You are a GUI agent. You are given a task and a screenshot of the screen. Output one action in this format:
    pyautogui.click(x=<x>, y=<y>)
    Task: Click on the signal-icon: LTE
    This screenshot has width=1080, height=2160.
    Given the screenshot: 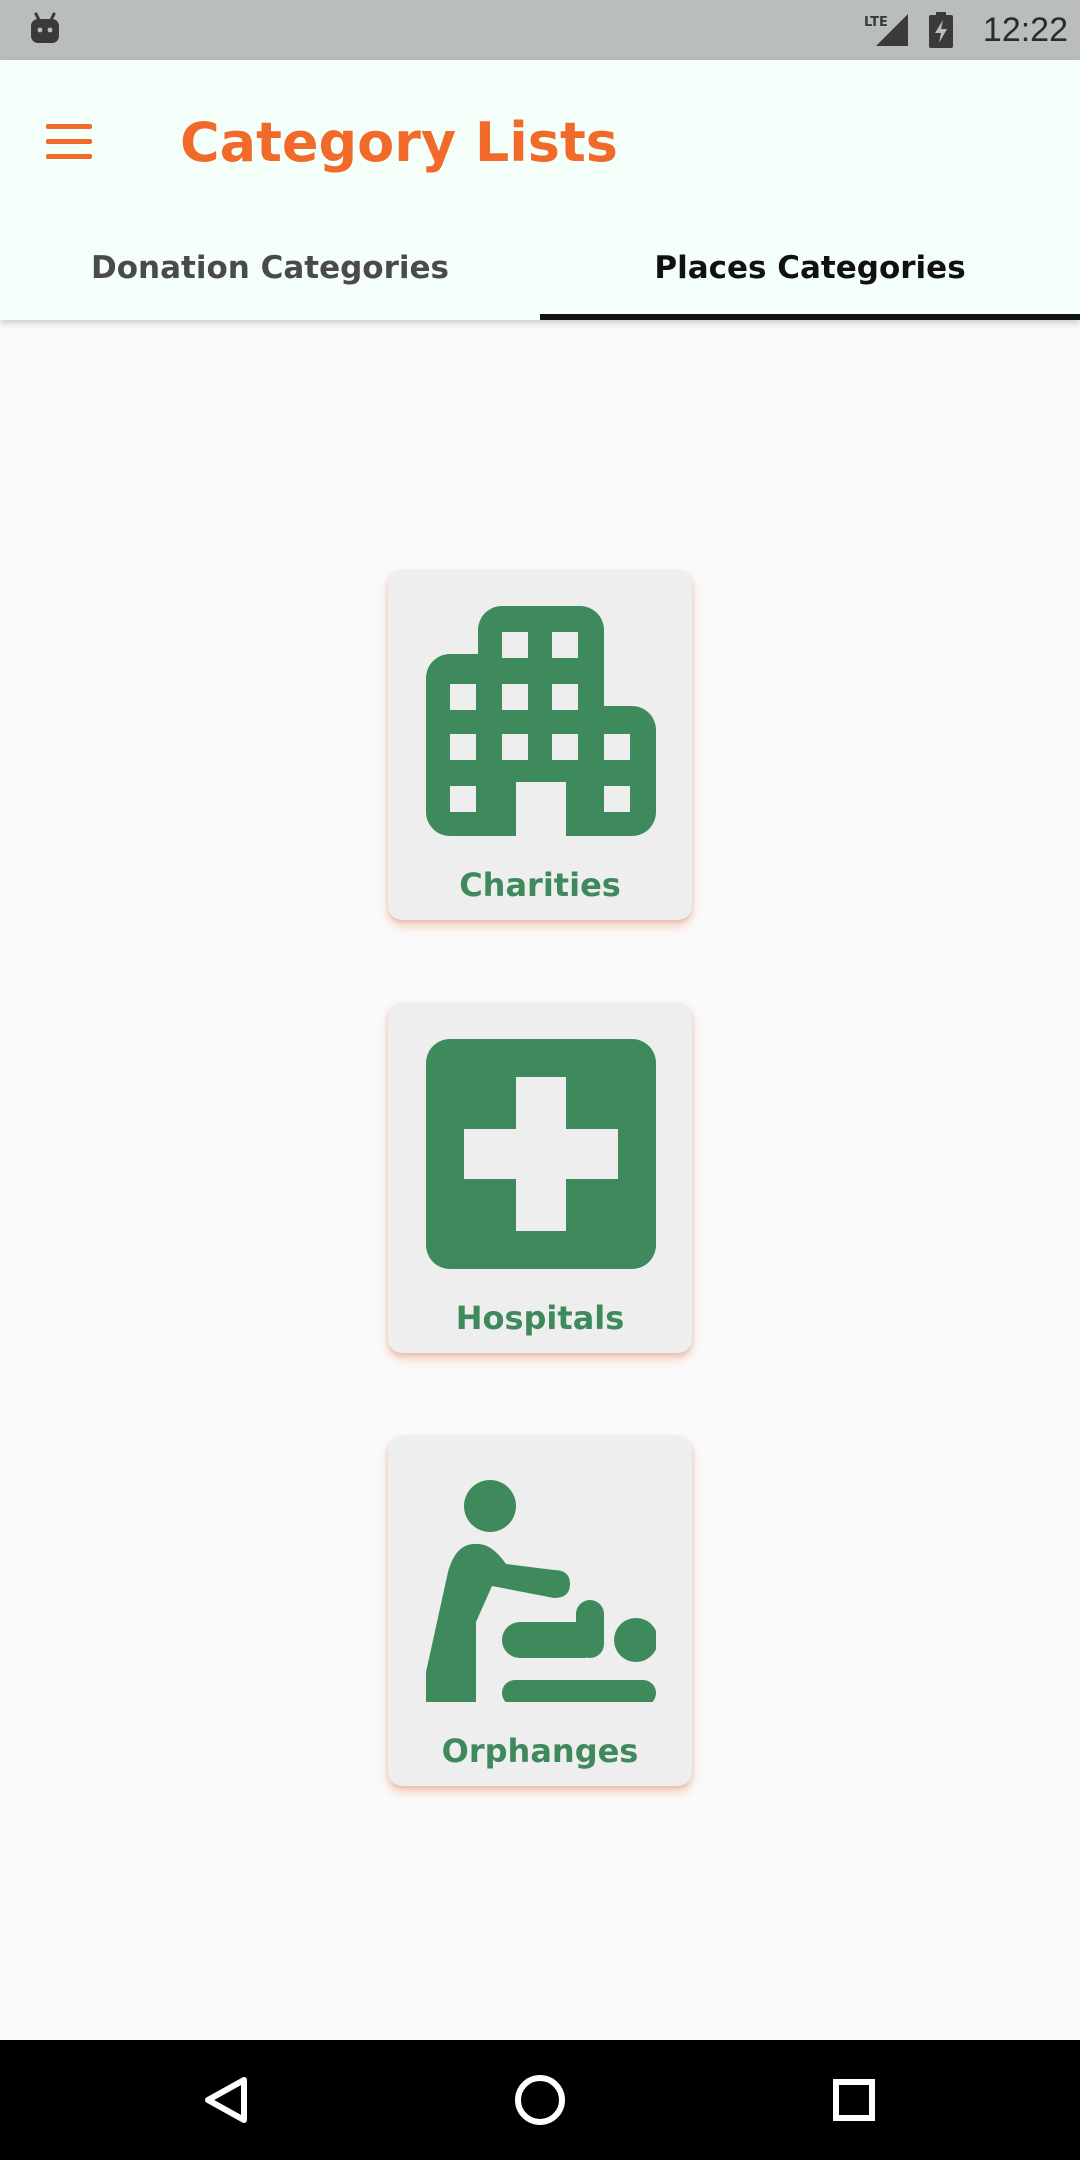 What is the action you would take?
    pyautogui.click(x=886, y=30)
    